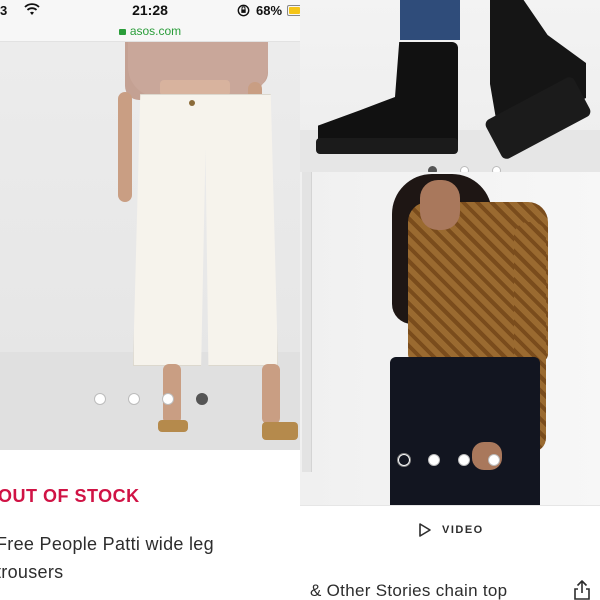 This screenshot has height=600, width=600. Describe the element at coordinates (107, 544) in the screenshot. I see `product-title-line: Free People Patti wide leg` at that location.